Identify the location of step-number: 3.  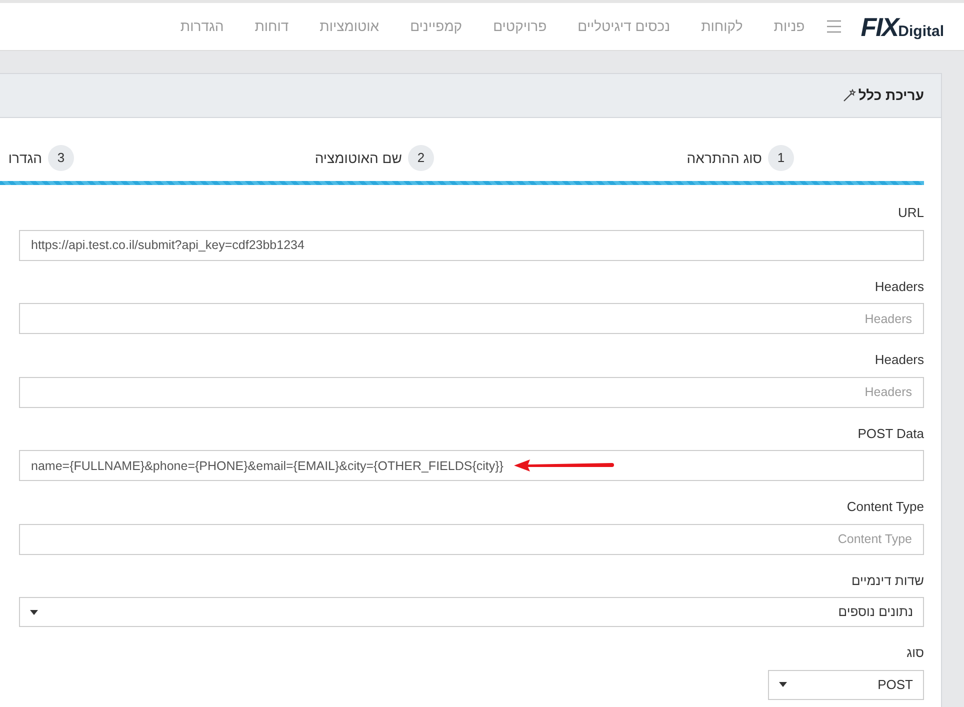
(61, 158).